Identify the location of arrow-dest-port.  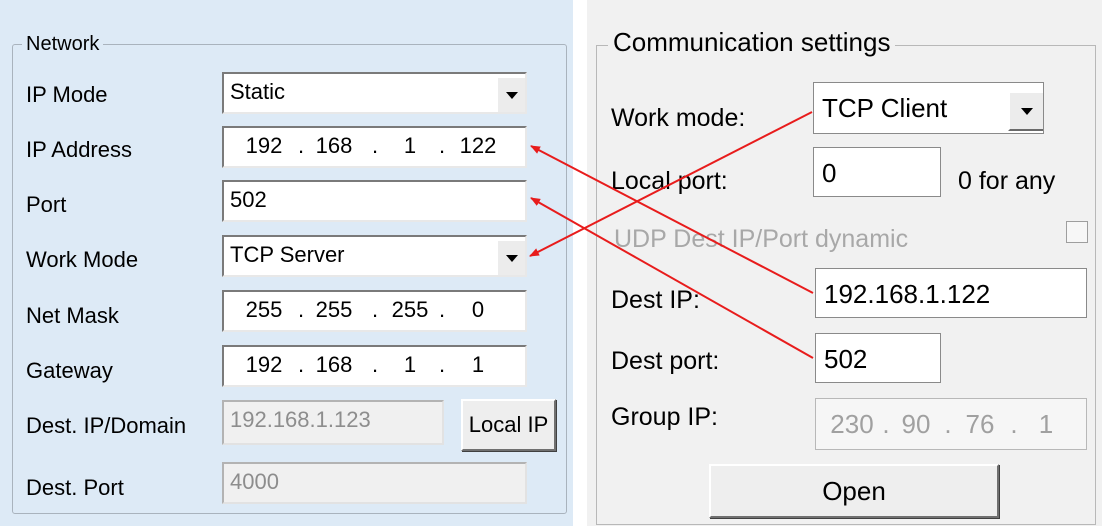
(672, 278).